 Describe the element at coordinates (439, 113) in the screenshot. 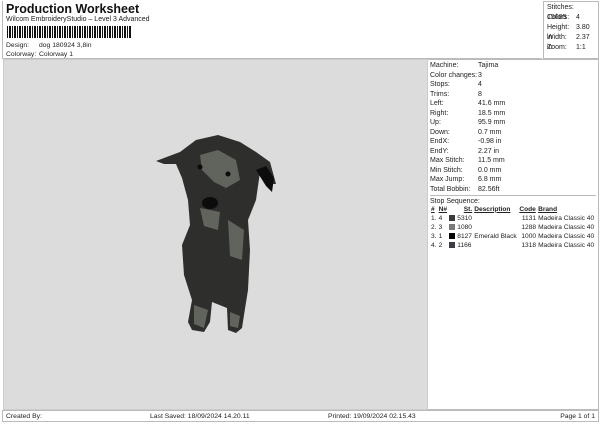

I see `info-label: Right:` at that location.